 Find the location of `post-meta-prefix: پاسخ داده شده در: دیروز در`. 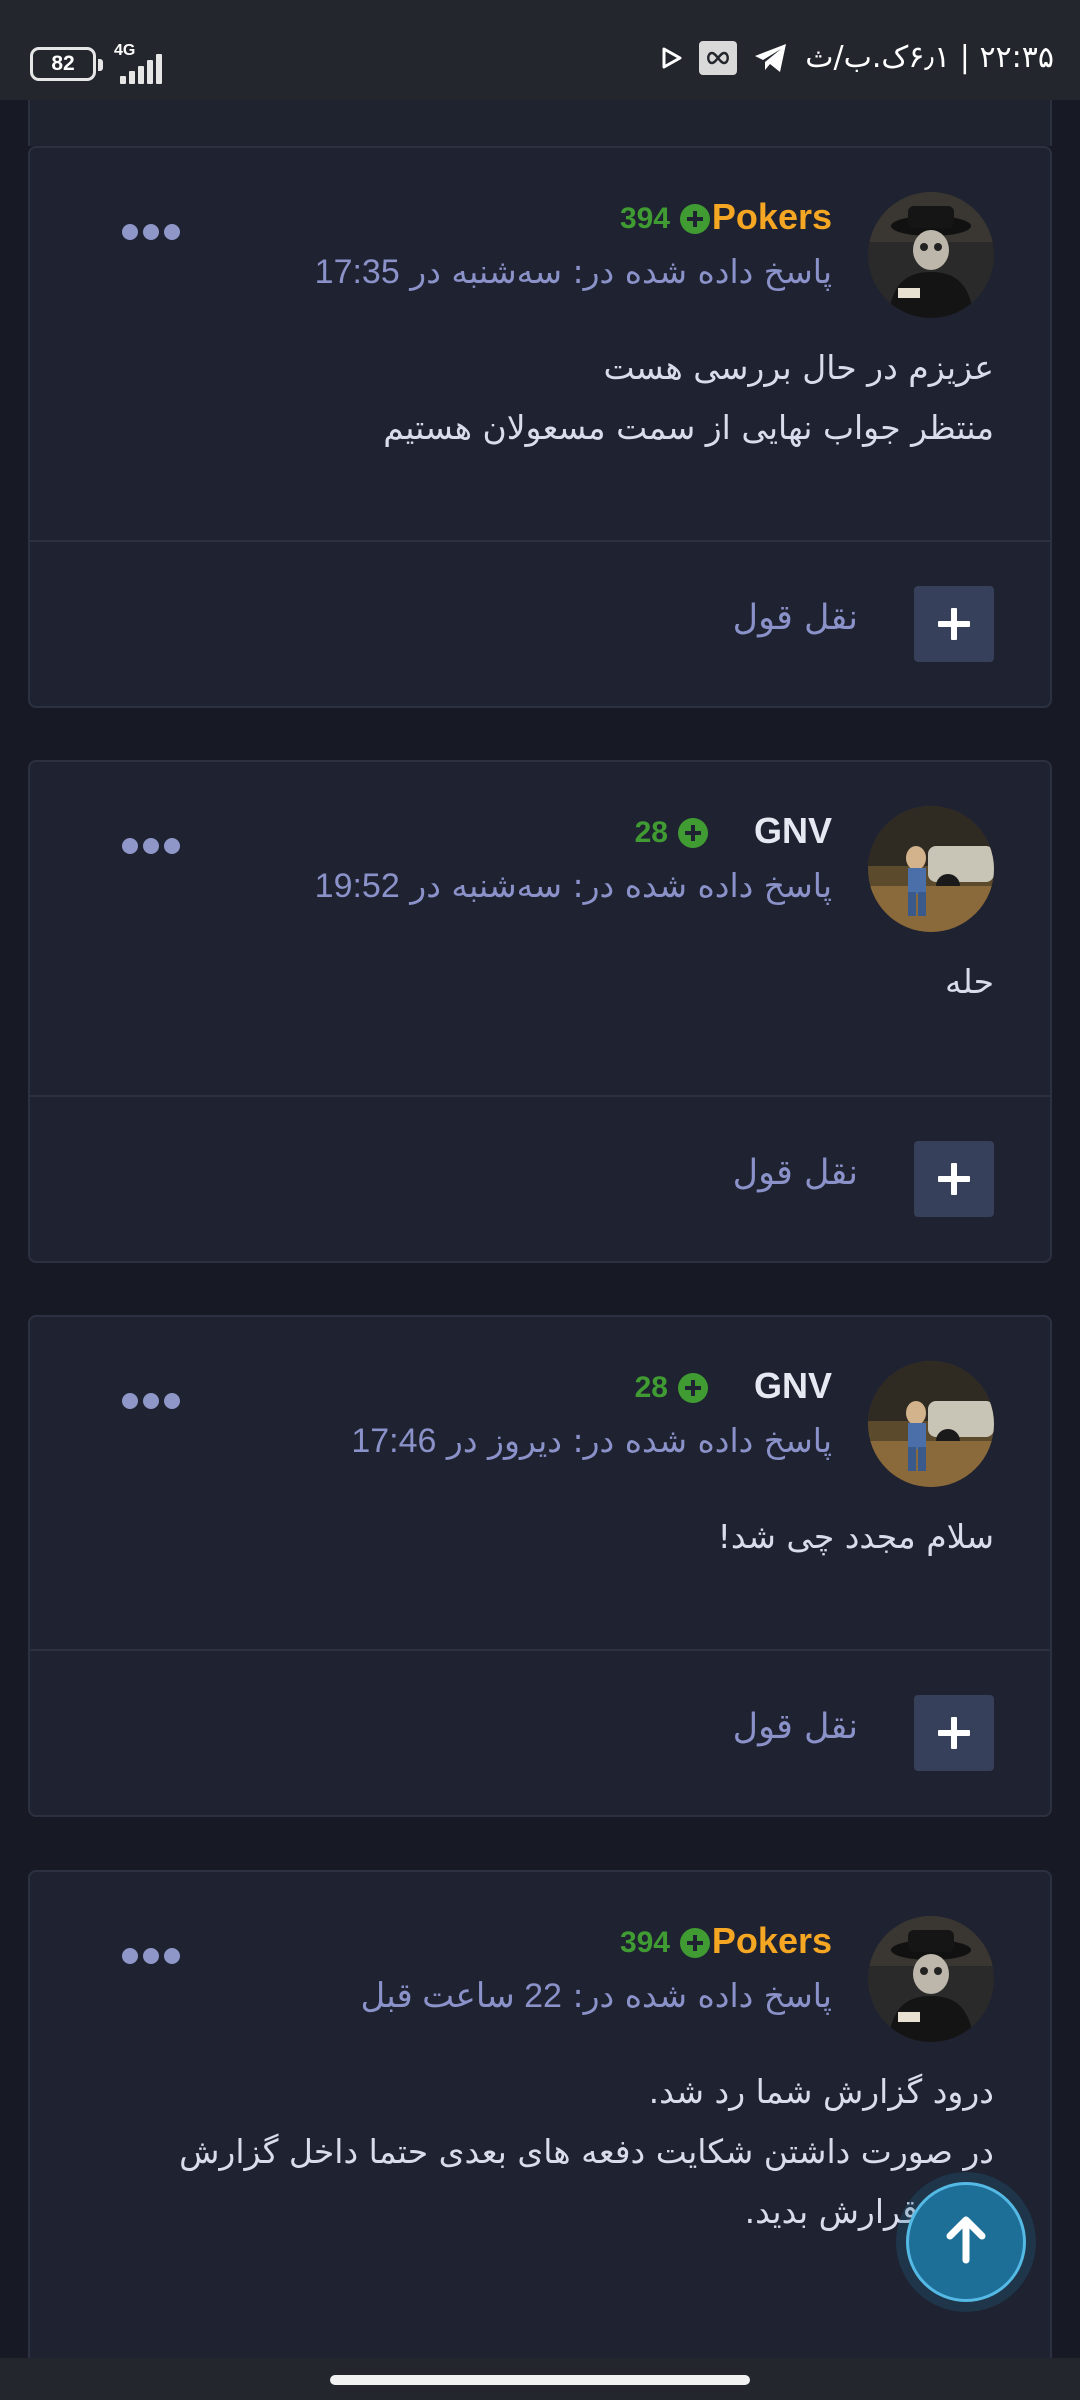

post-meta-prefix: پاسخ داده شده در: دیروز در is located at coordinates (639, 1440).